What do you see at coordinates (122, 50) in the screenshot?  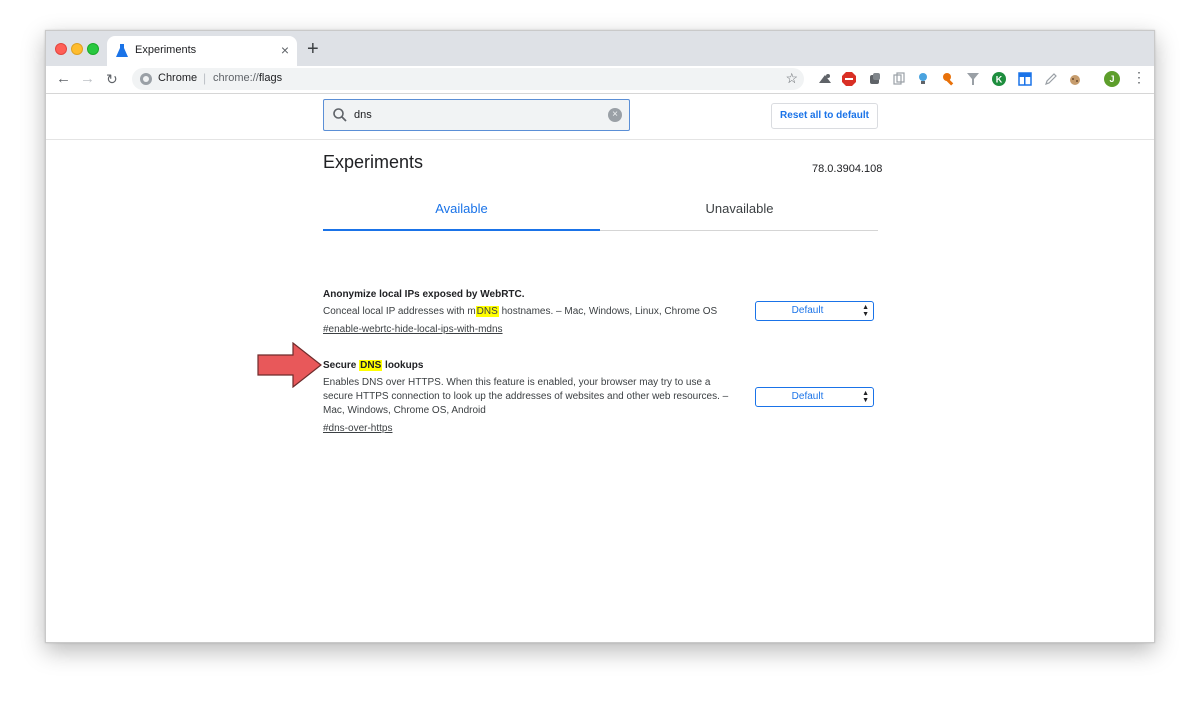 I see `flask-icon` at bounding box center [122, 50].